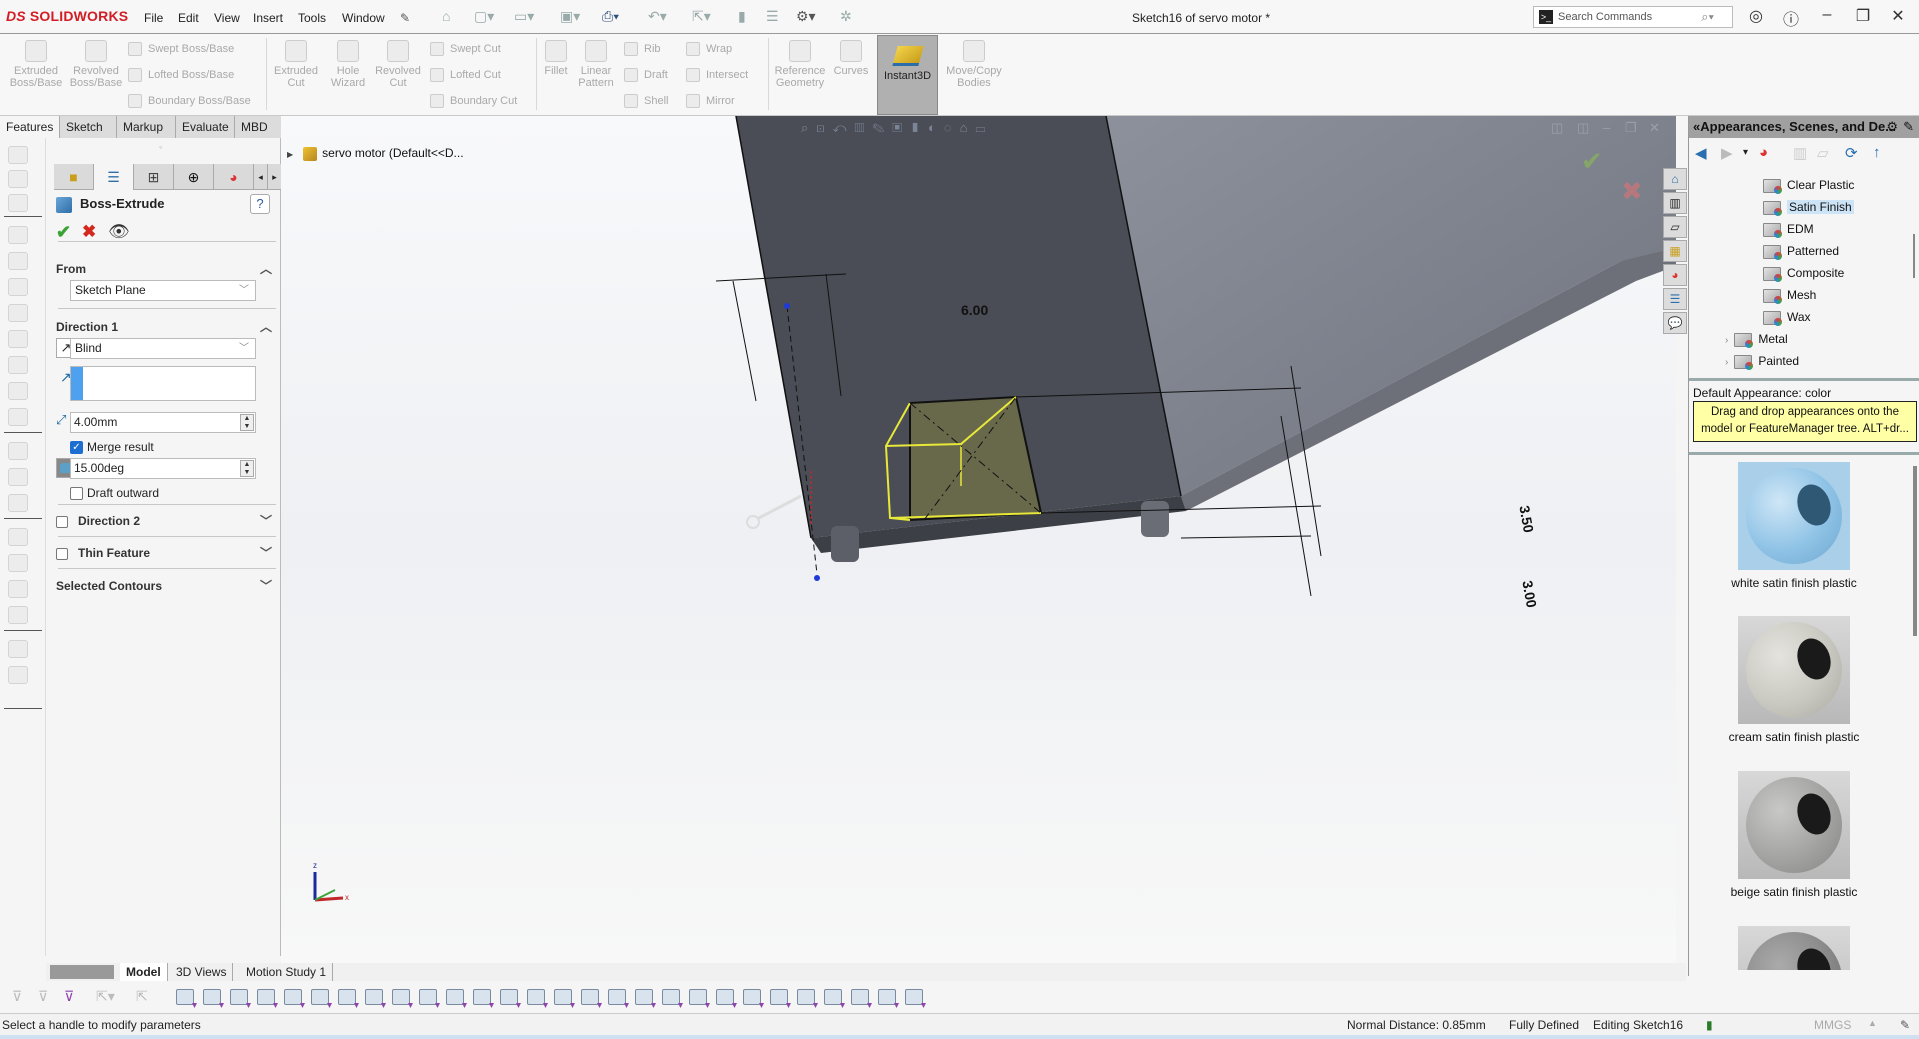 This screenshot has height=1039, width=1919. What do you see at coordinates (1675, 227) in the screenshot?
I see `file-explorer-tab-icon: ▱` at bounding box center [1675, 227].